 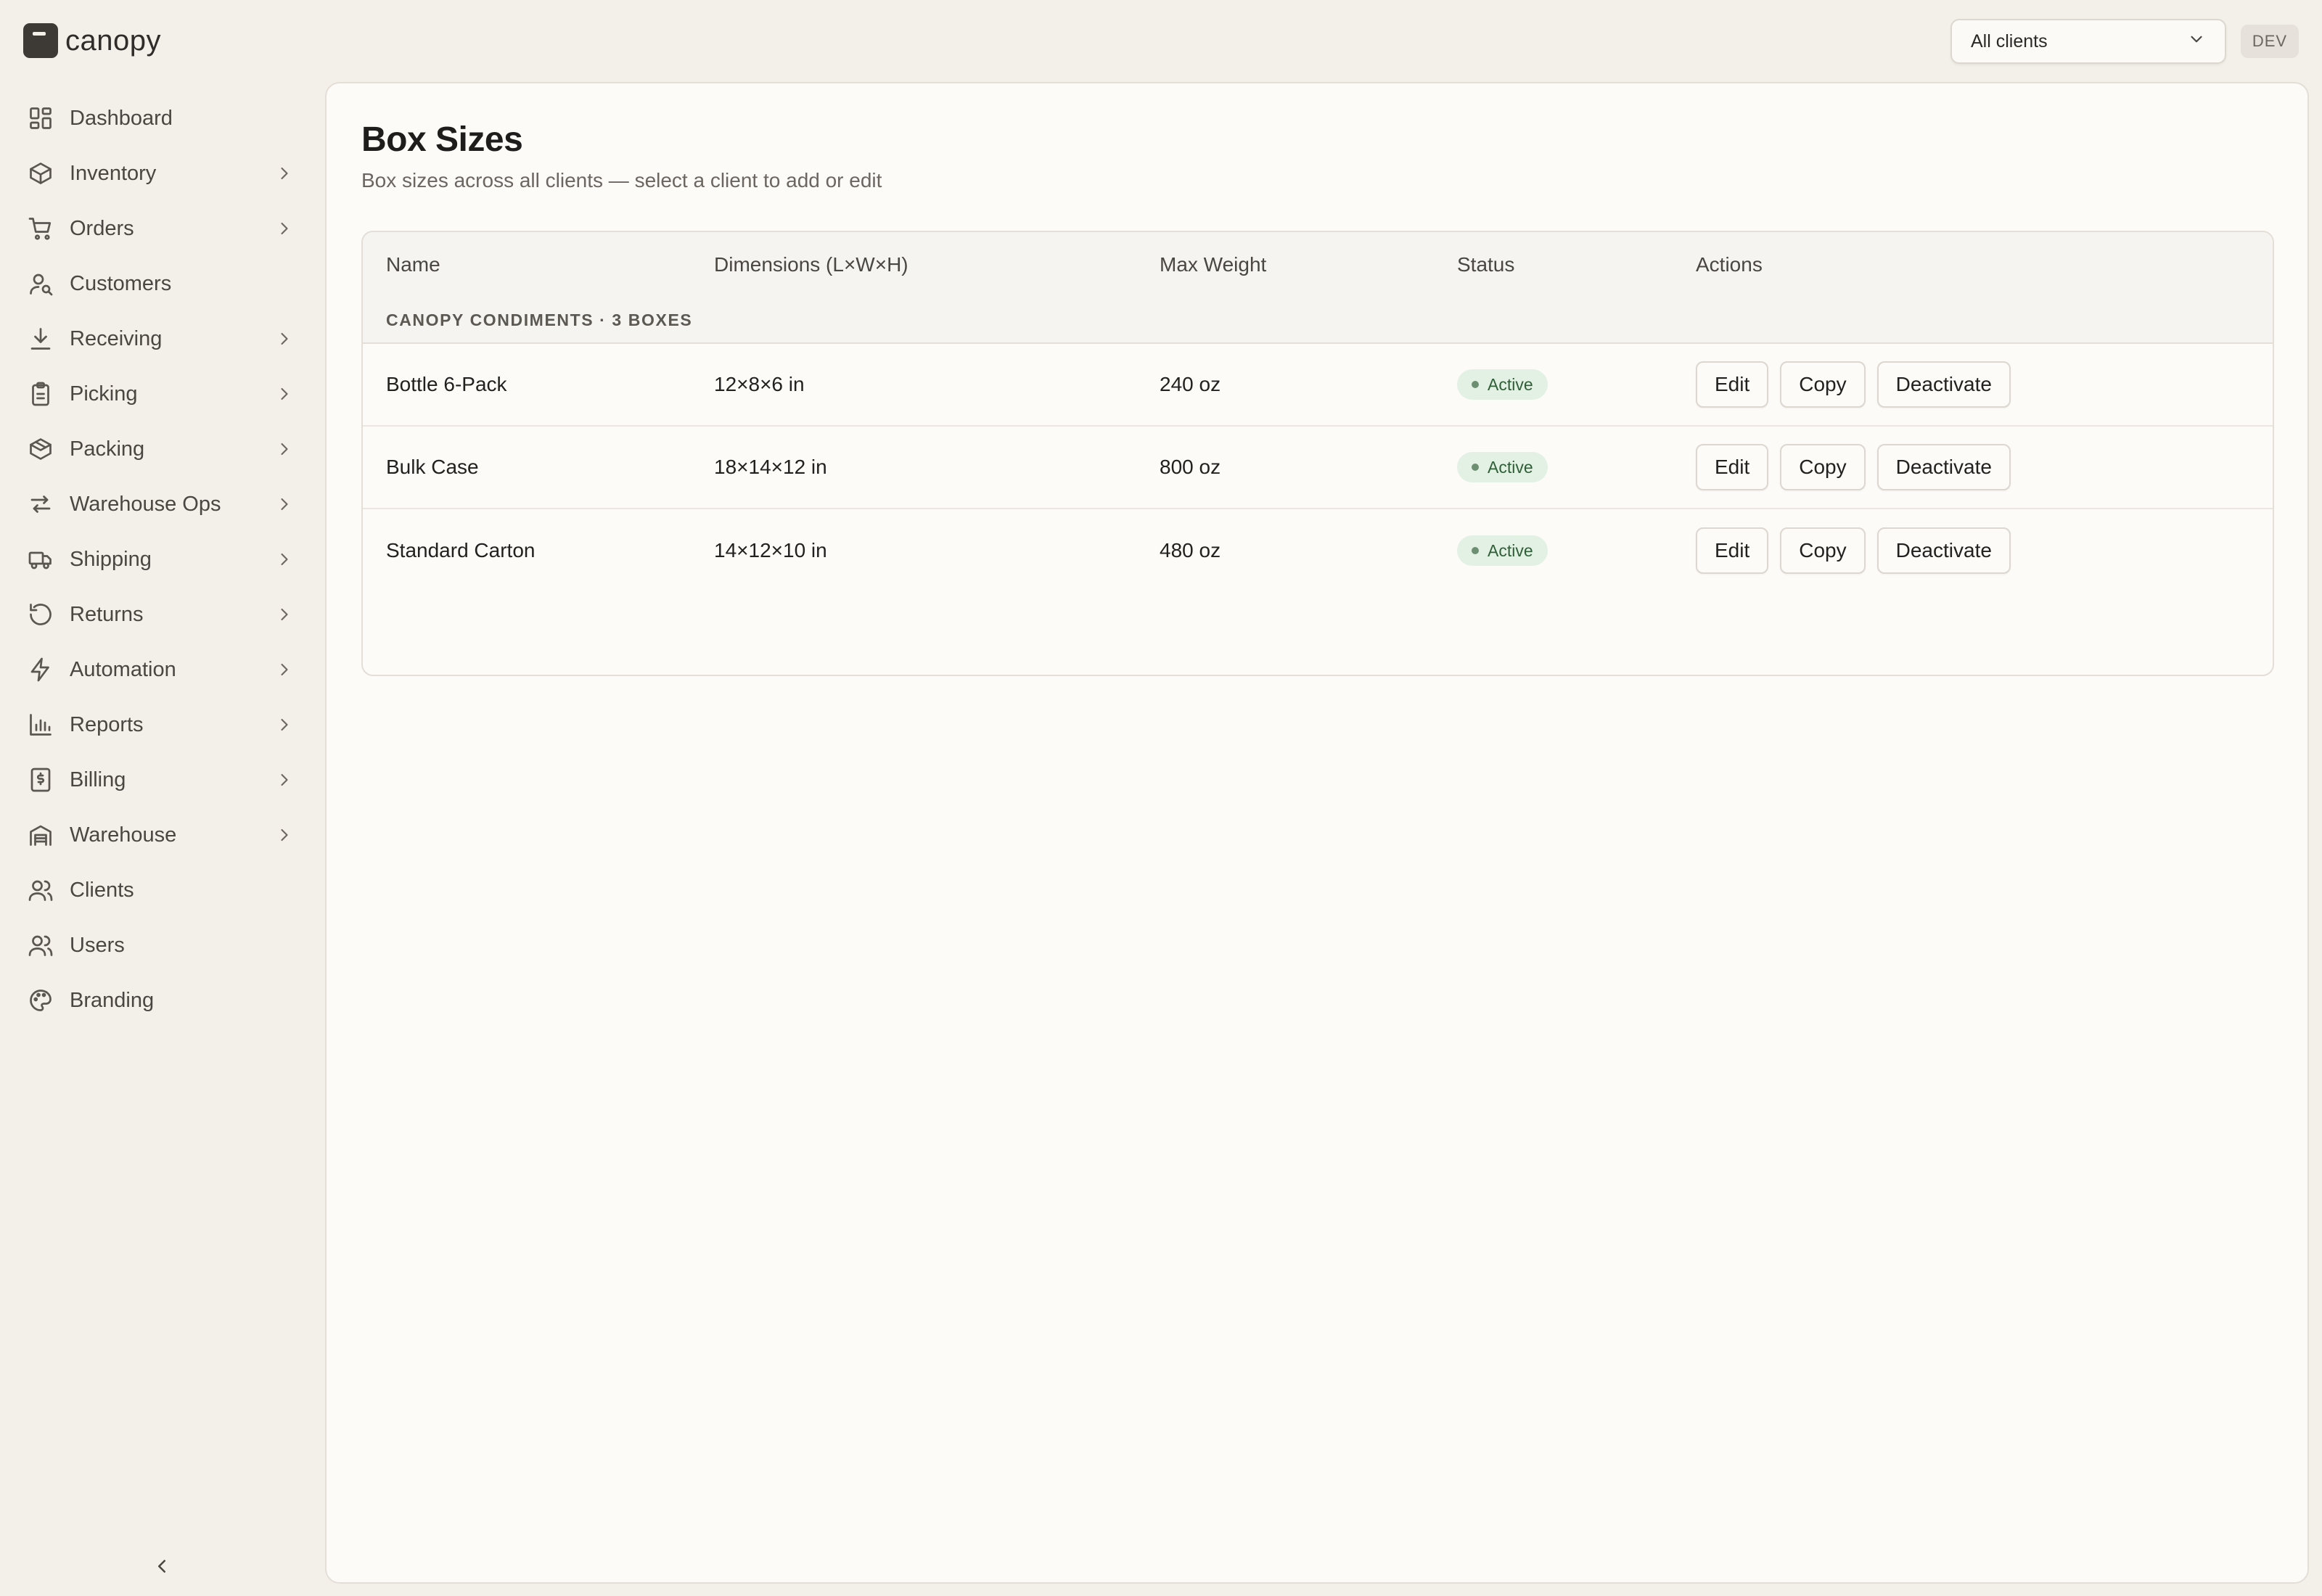 I want to click on sidebar-item-automation: Automation, so click(x=159, y=670).